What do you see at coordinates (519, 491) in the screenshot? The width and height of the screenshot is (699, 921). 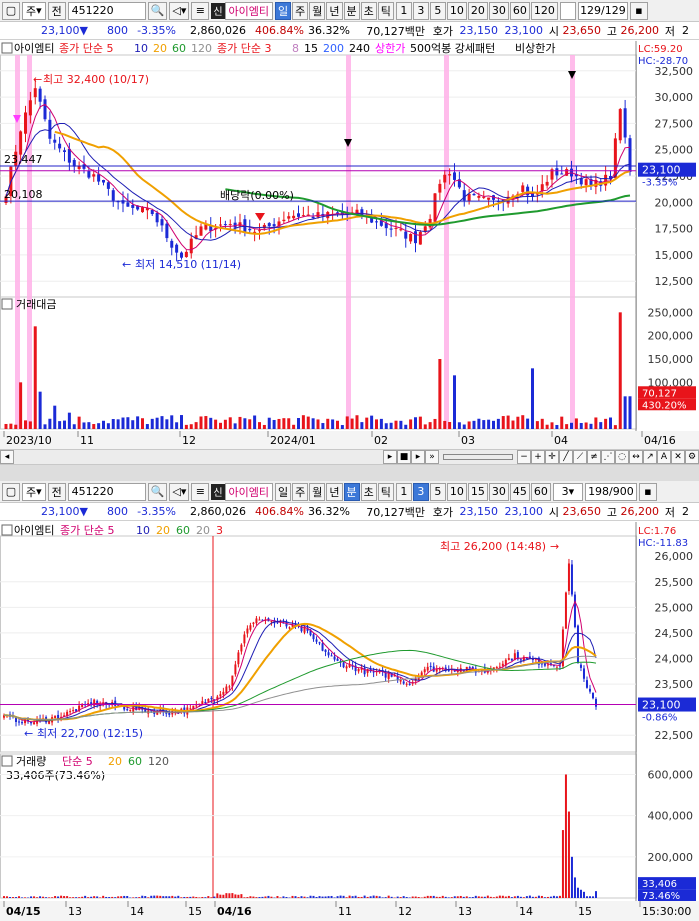 I see `interval-button-6: 45` at bounding box center [519, 491].